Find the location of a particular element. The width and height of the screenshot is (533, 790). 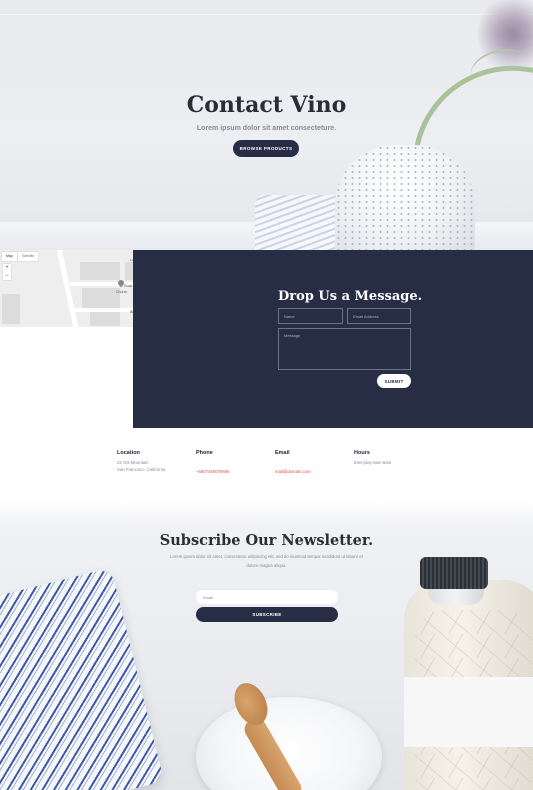

info-heading: Hours is located at coordinates (362, 453).